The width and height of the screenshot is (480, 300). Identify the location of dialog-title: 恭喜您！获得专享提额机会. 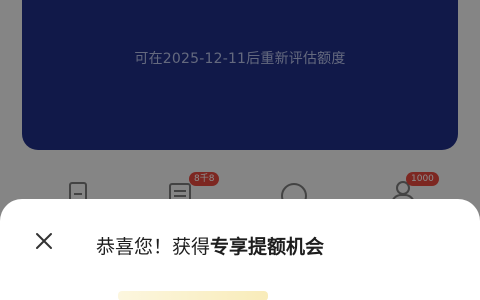
(210, 245).